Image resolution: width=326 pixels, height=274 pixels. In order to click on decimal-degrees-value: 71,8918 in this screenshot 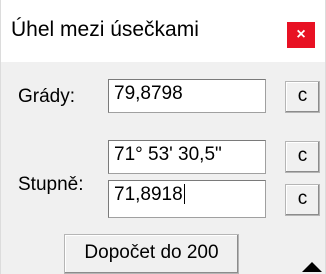, I will do `click(148, 194)`.